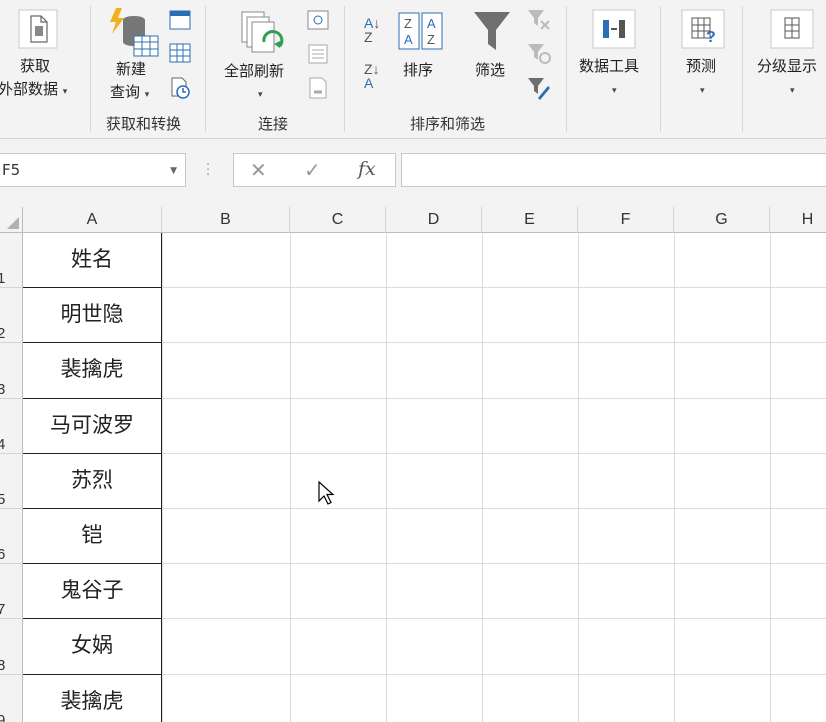 Image resolution: width=826 pixels, height=722 pixels. I want to click on outline-label: 分级显示, so click(787, 66).